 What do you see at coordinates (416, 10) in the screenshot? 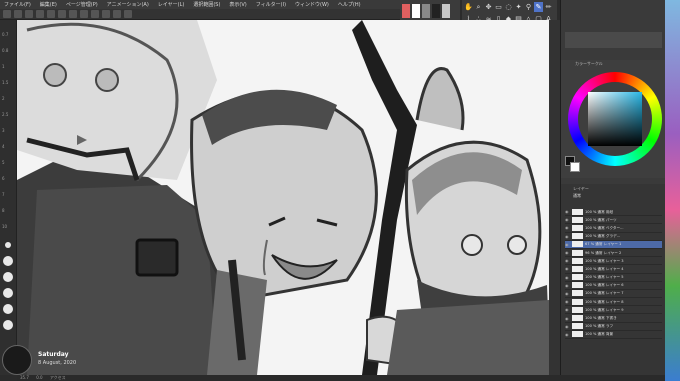
I see `swatch-white` at bounding box center [416, 10].